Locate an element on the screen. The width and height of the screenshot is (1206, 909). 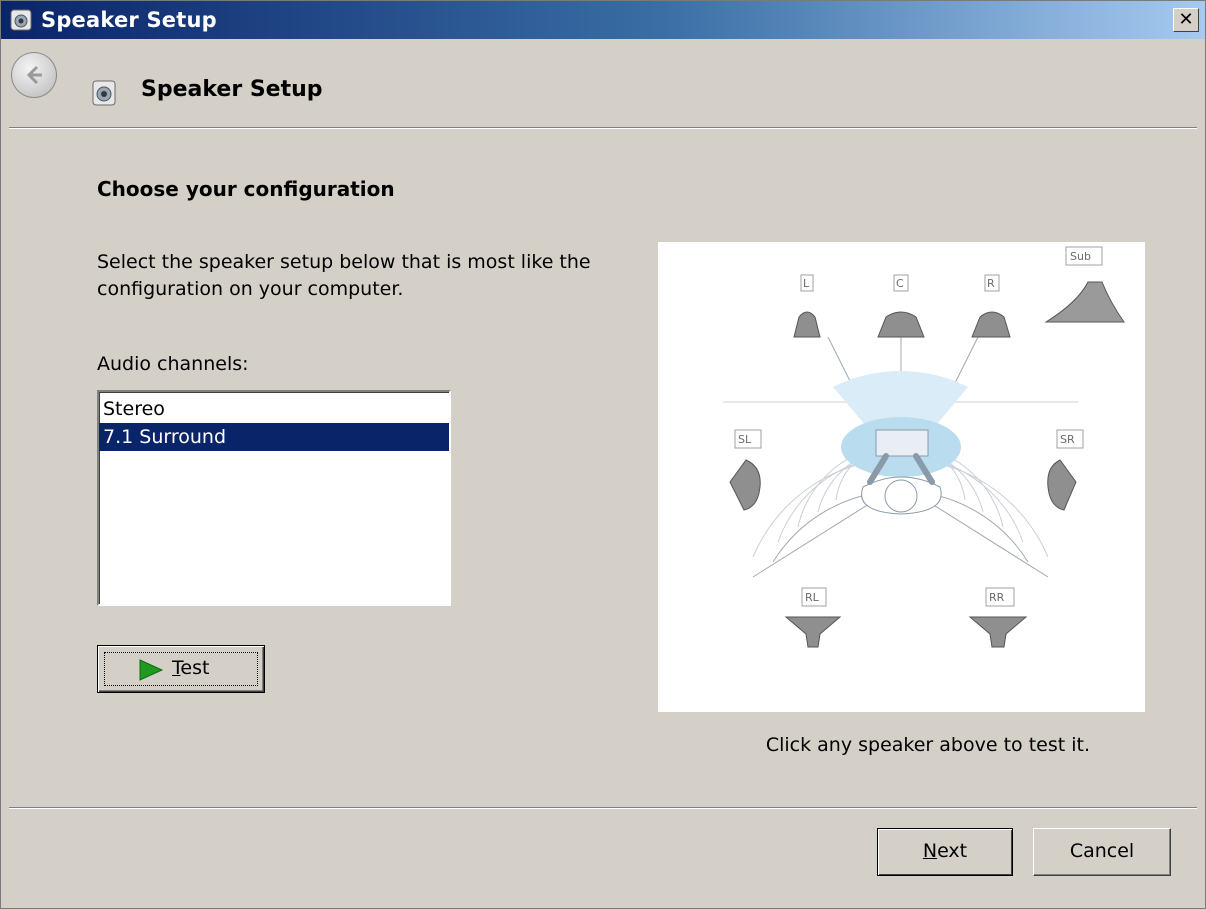
close-icon: ✕ is located at coordinates (1186, 19).